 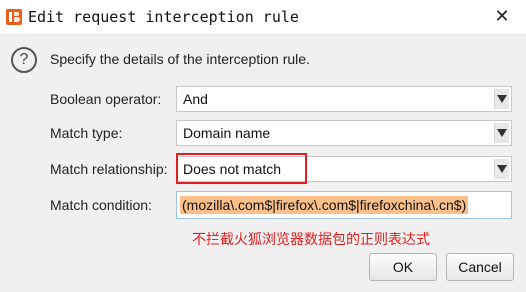 What do you see at coordinates (195, 99) in the screenshot?
I see `boolean-operator-value: And` at bounding box center [195, 99].